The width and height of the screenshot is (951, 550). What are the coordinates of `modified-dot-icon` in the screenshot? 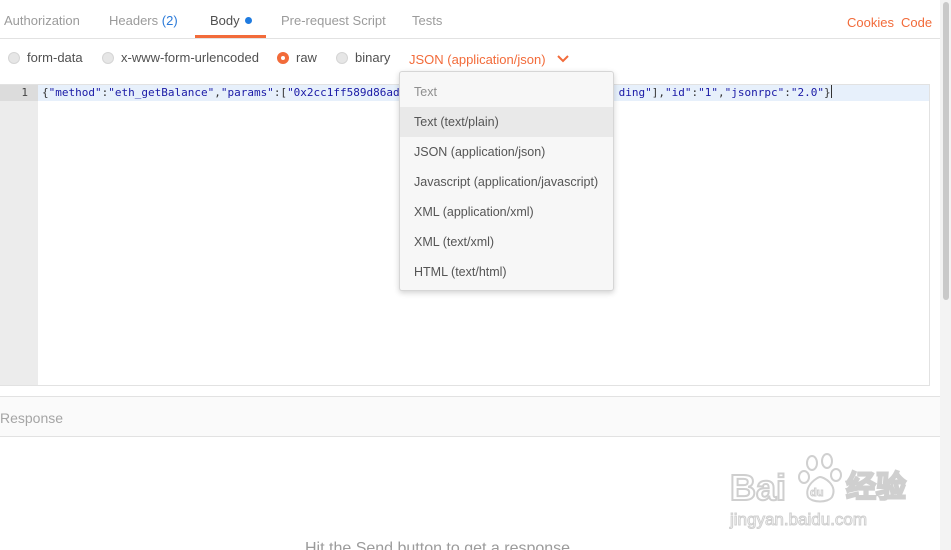 It's located at (248, 20).